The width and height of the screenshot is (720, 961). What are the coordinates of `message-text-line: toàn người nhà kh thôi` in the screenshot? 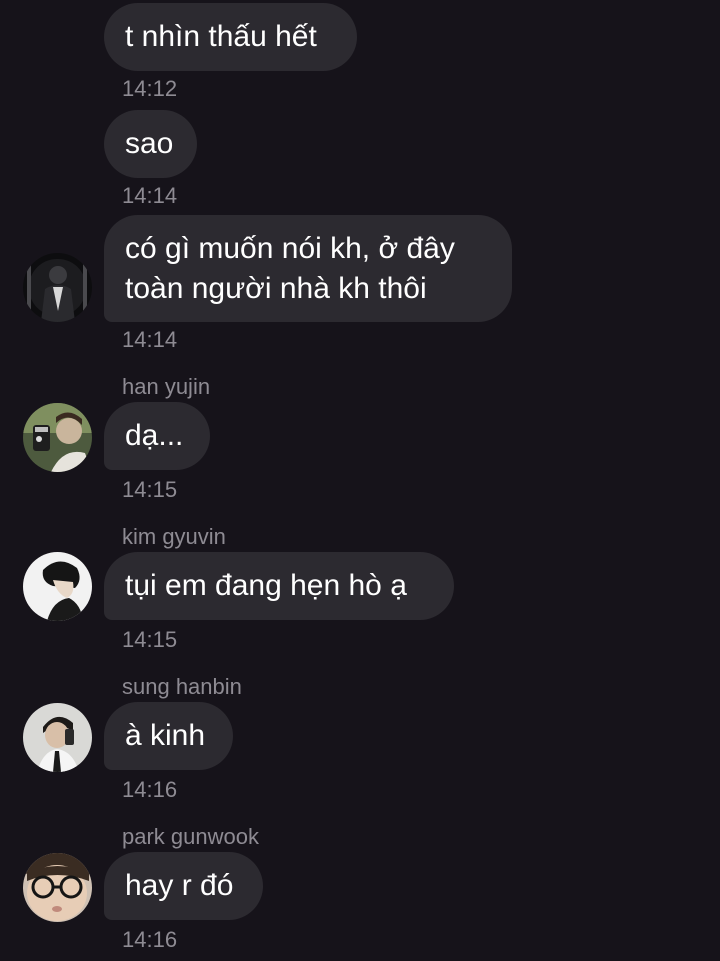 It's located at (276, 288).